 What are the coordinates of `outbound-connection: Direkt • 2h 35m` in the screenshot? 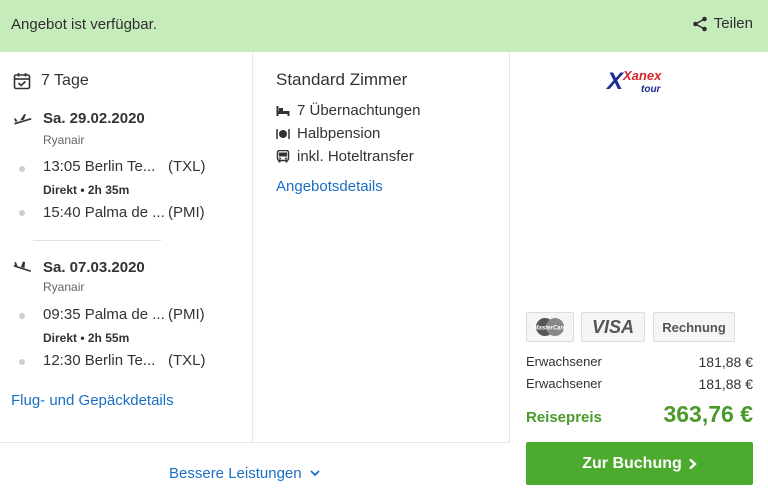 It's located at (86, 190).